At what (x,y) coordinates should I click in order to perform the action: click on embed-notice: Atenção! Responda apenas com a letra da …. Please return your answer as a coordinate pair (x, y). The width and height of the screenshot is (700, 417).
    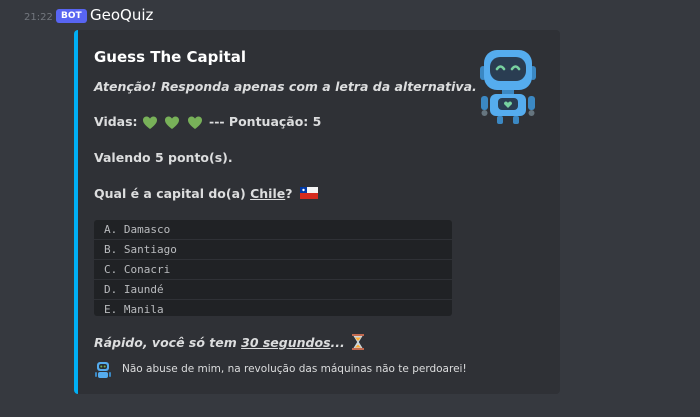
    Looking at the image, I should click on (285, 86).